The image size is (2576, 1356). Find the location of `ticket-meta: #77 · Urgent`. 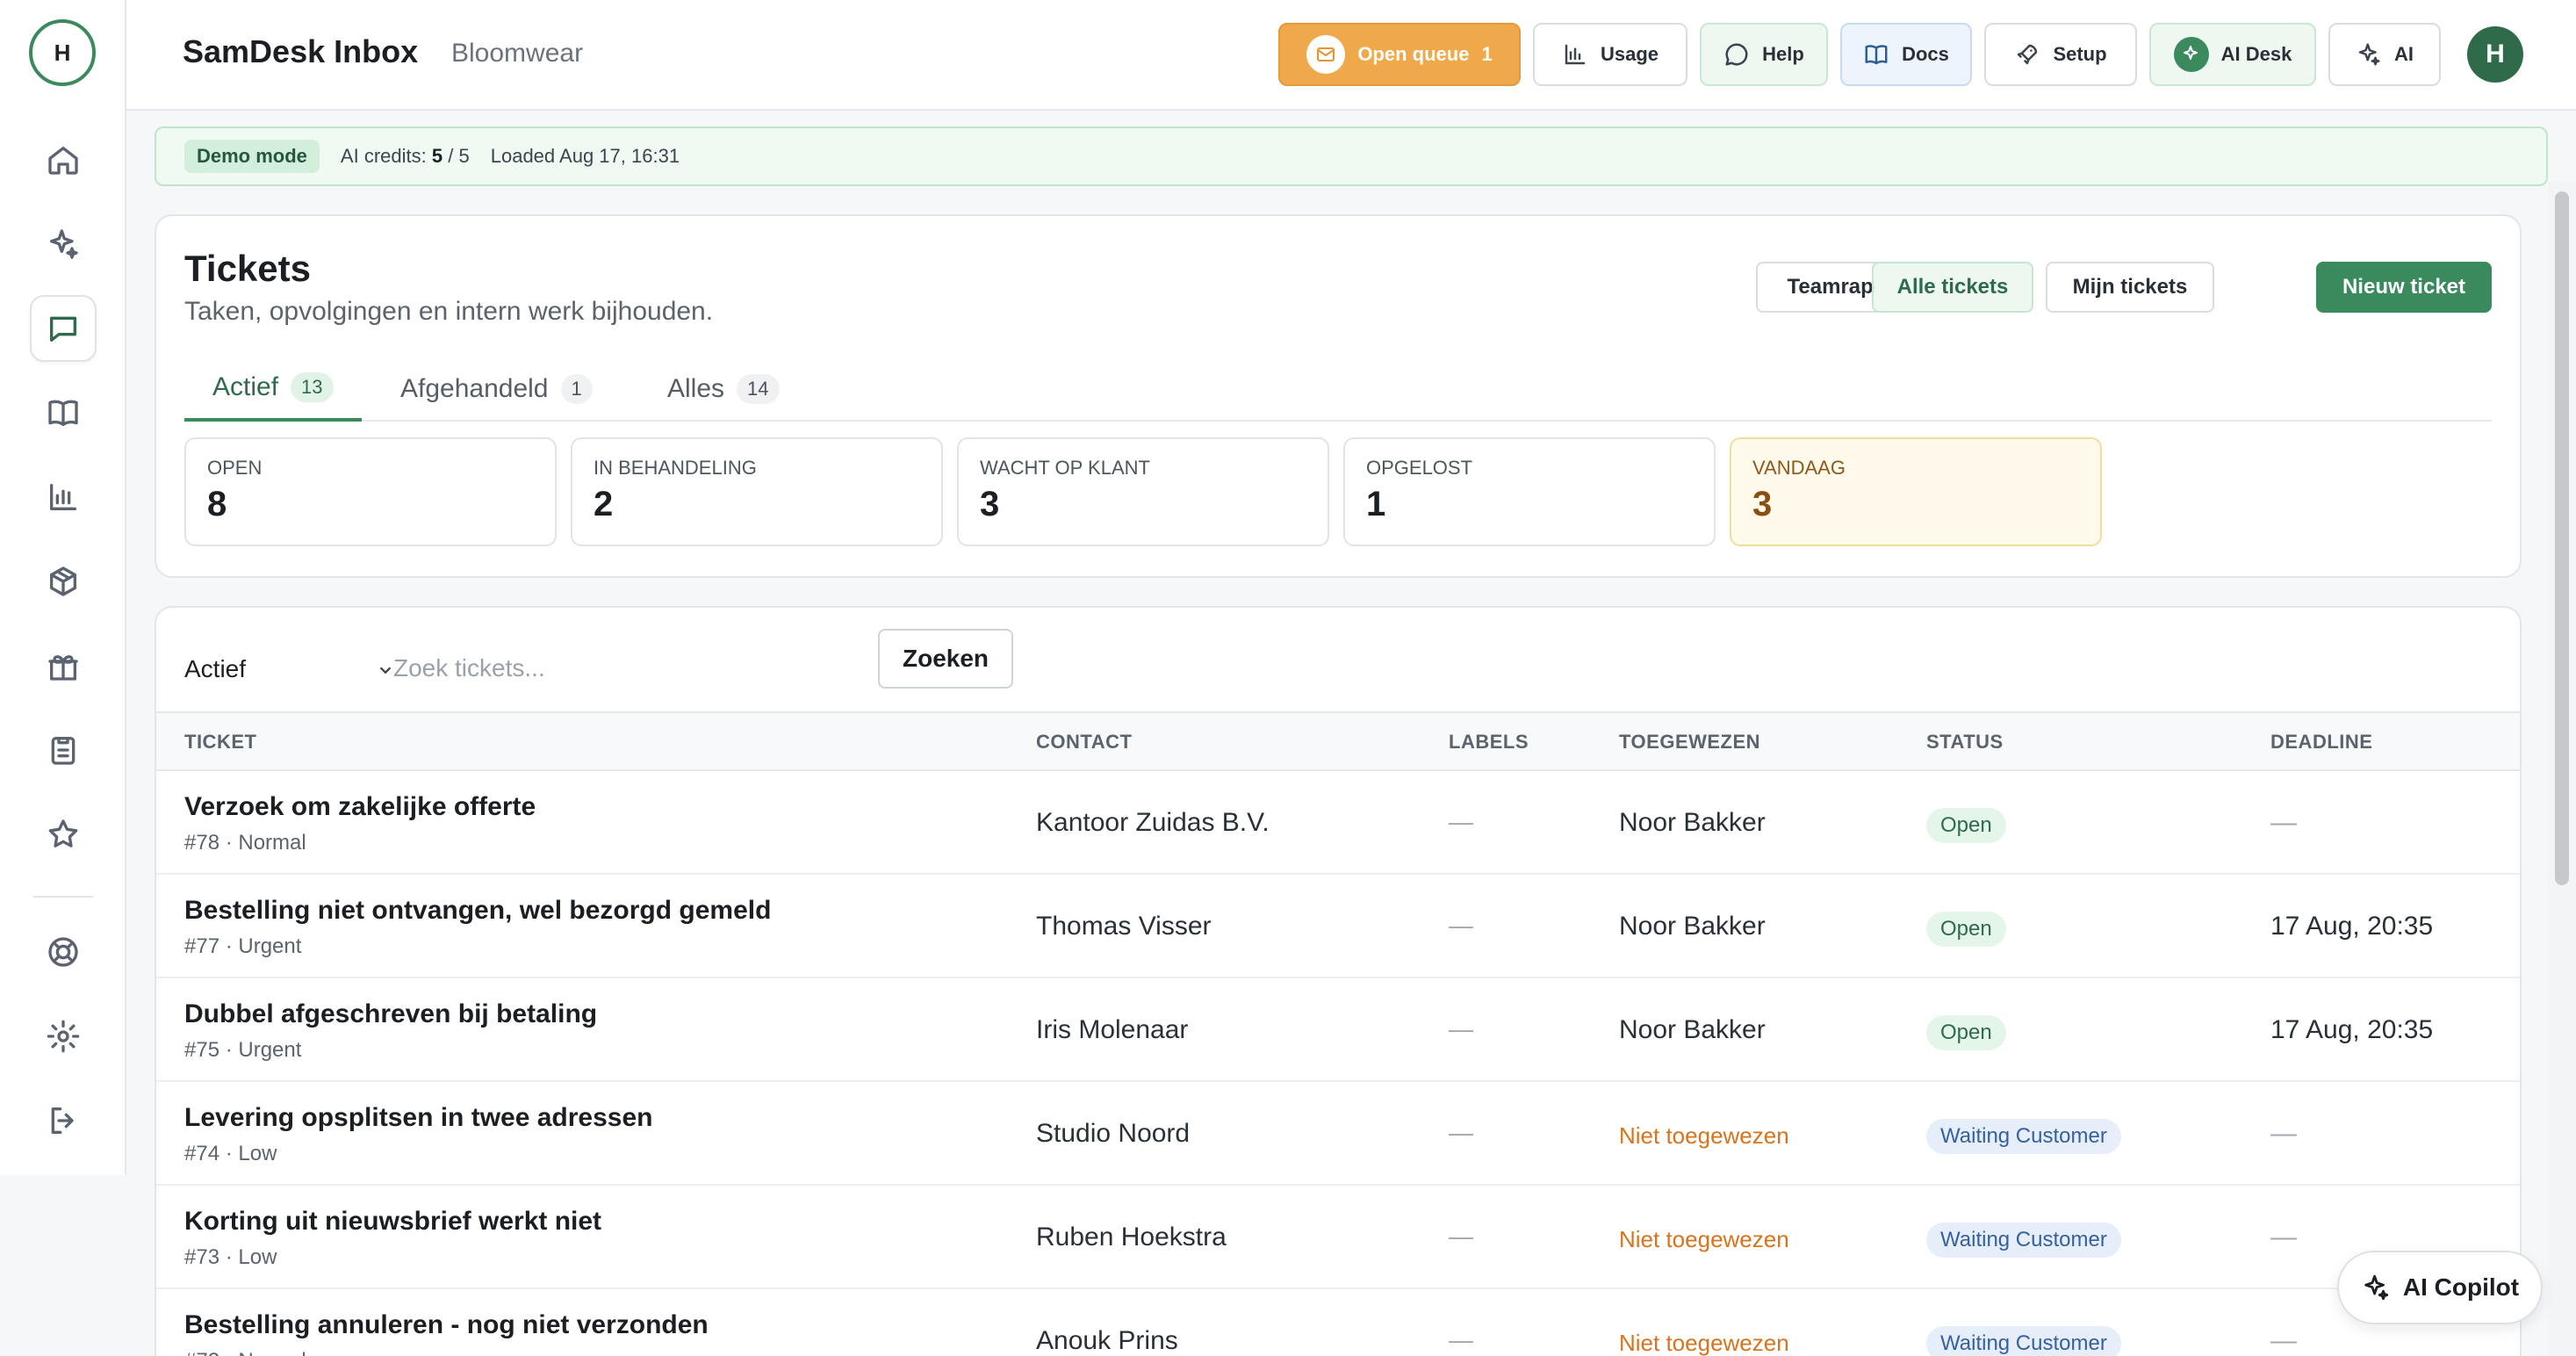

ticket-meta: #77 · Urgent is located at coordinates (243, 946).